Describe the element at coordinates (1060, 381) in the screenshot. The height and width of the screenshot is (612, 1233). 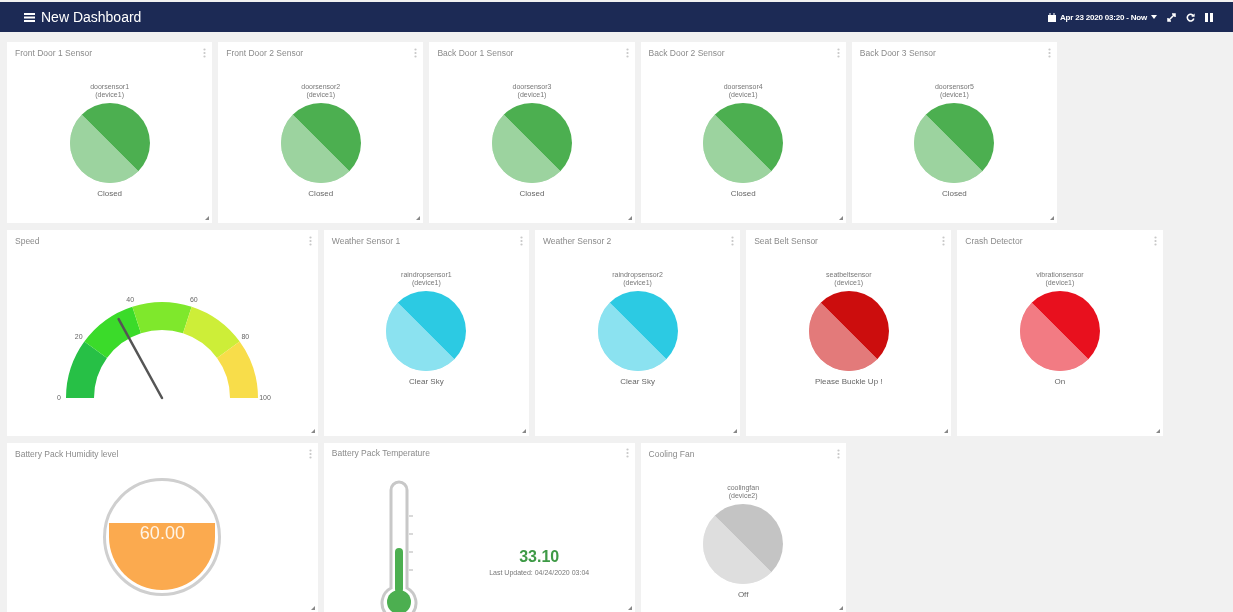
I see `status-value: On` at that location.